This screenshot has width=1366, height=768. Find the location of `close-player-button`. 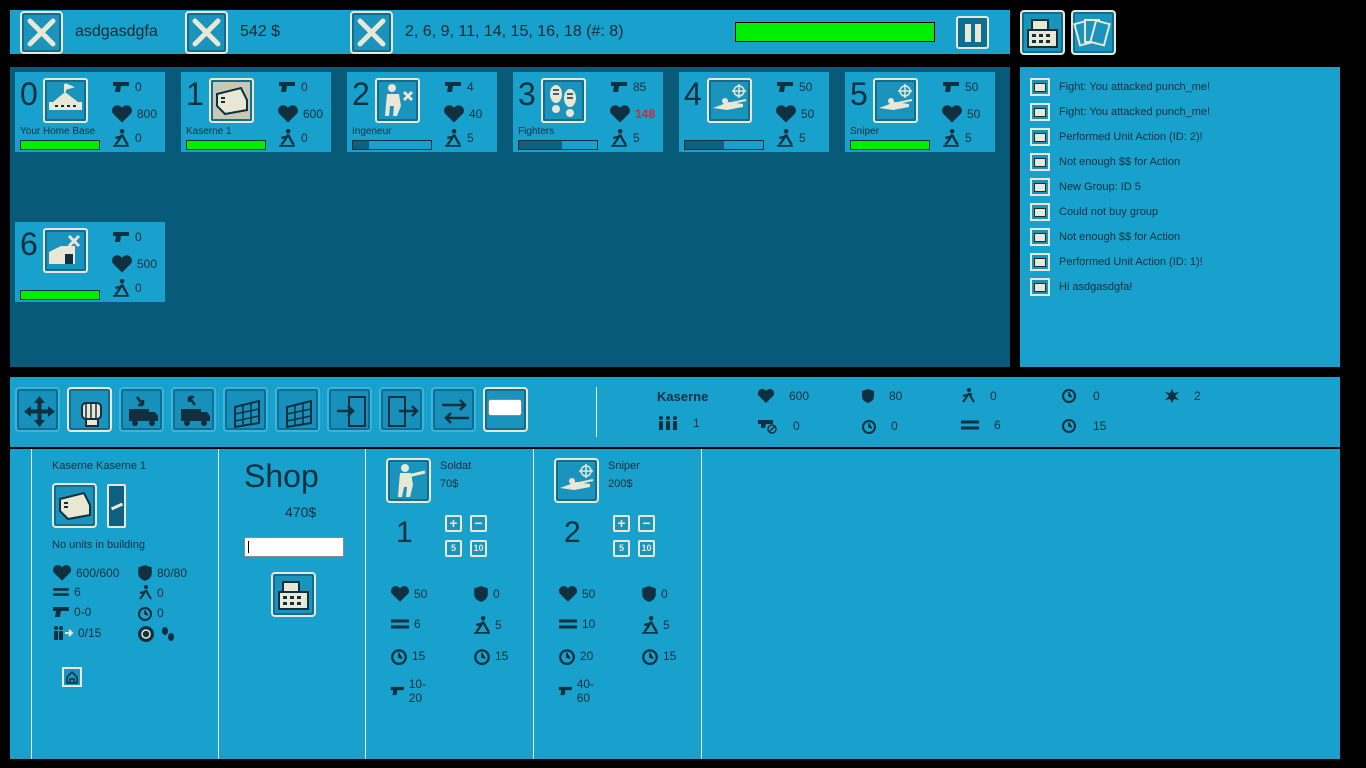

close-player-button is located at coordinates (41, 32).